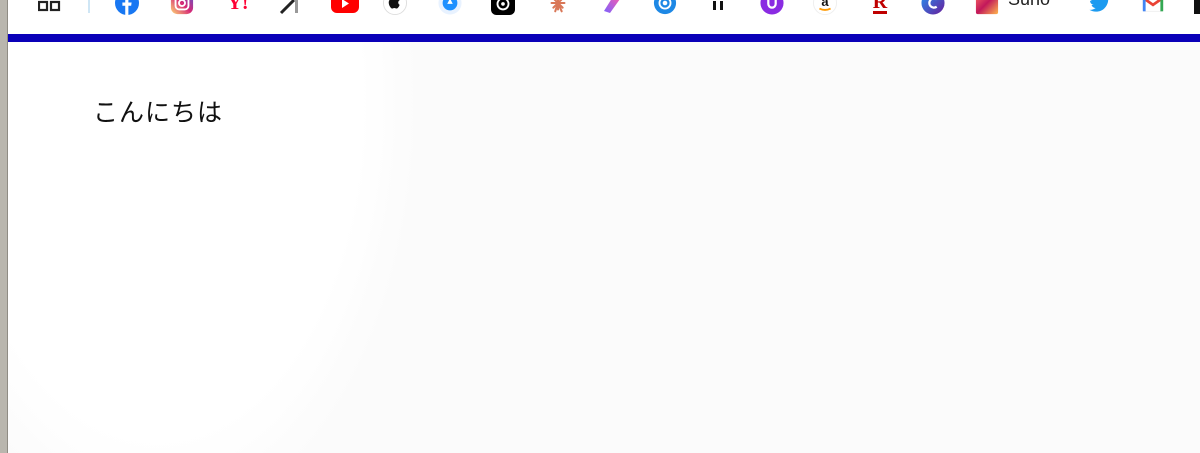  What do you see at coordinates (4, 226) in the screenshot?
I see `window-left-edge` at bounding box center [4, 226].